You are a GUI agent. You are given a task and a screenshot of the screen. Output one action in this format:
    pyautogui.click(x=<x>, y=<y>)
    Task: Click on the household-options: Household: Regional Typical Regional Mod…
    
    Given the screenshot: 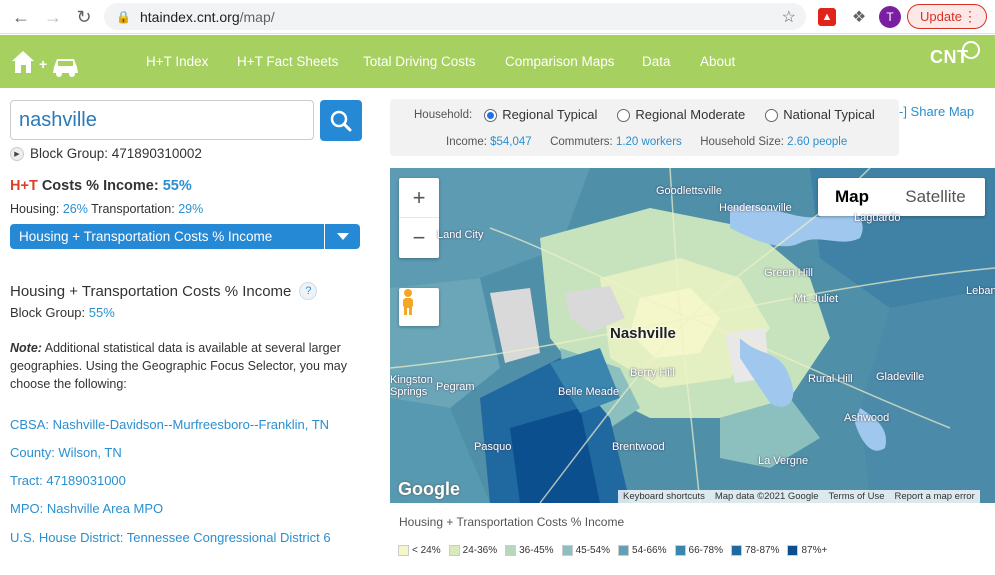 What is the action you would take?
    pyautogui.click(x=654, y=114)
    